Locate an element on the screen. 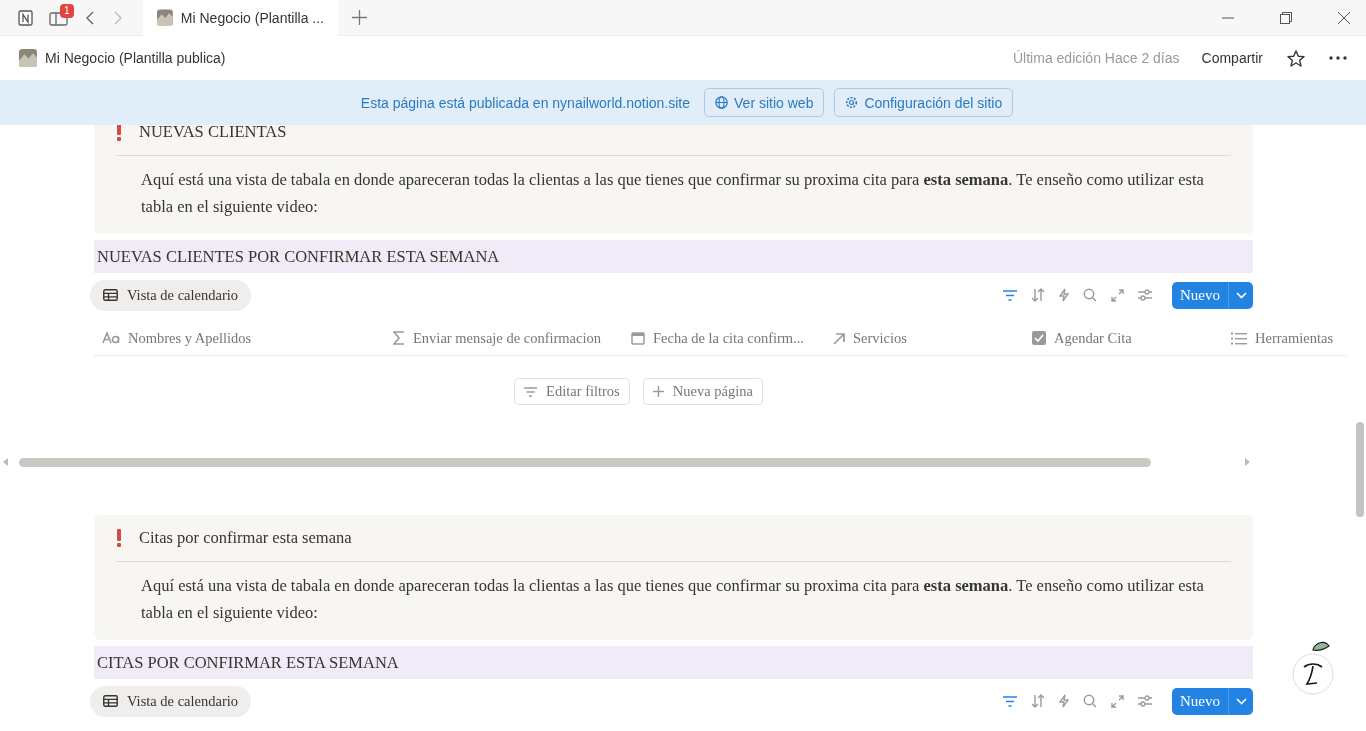  empty-action-button: Editar filtros is located at coordinates (572, 391).